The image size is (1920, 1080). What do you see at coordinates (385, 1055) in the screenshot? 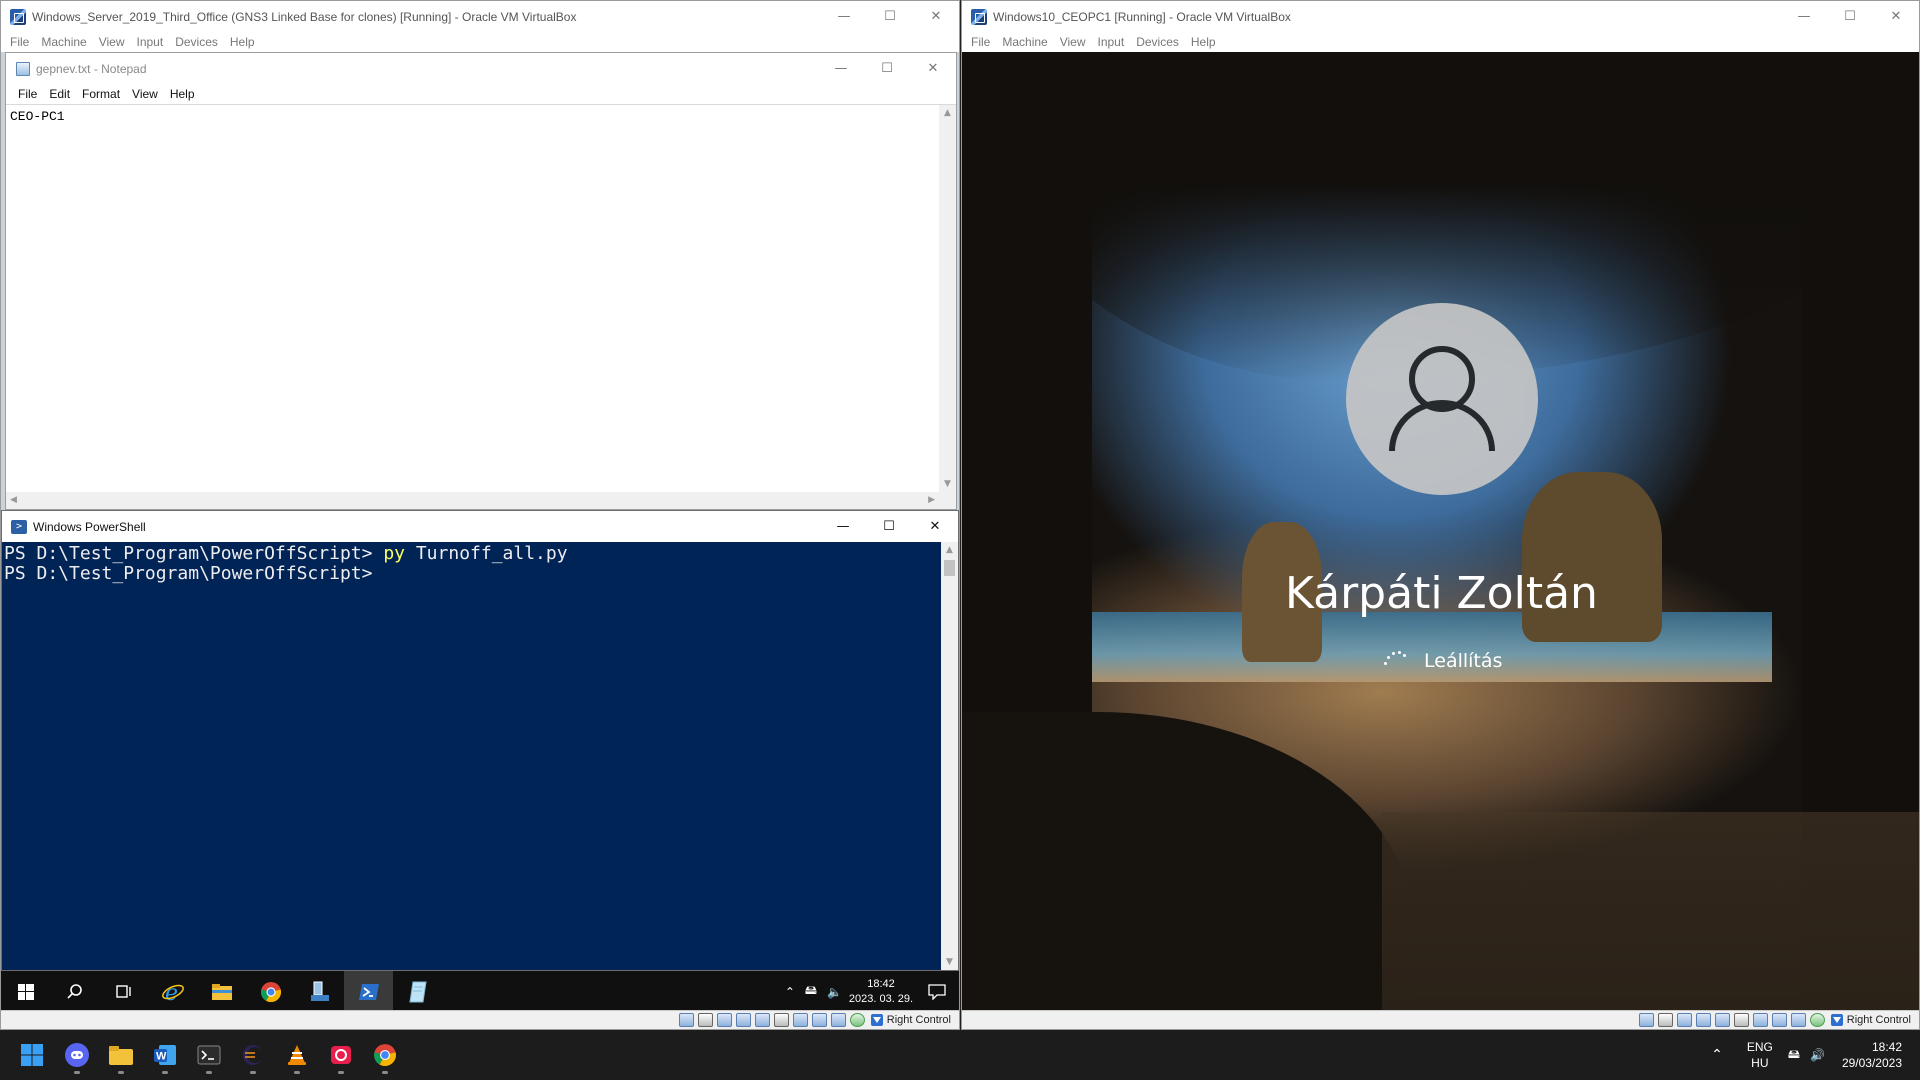
I see `host-taskbar-chrome` at bounding box center [385, 1055].